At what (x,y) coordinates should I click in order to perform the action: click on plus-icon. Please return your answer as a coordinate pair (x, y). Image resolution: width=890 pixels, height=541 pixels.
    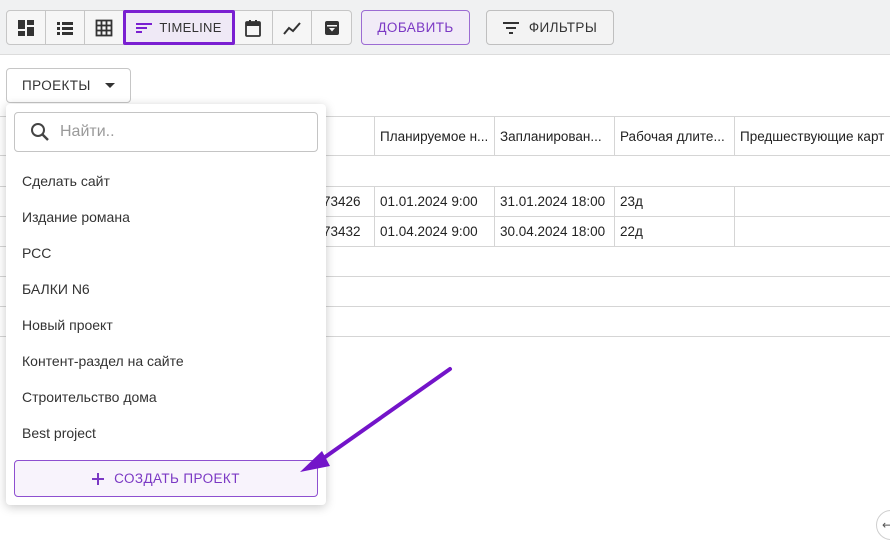
    Looking at the image, I should click on (98, 478).